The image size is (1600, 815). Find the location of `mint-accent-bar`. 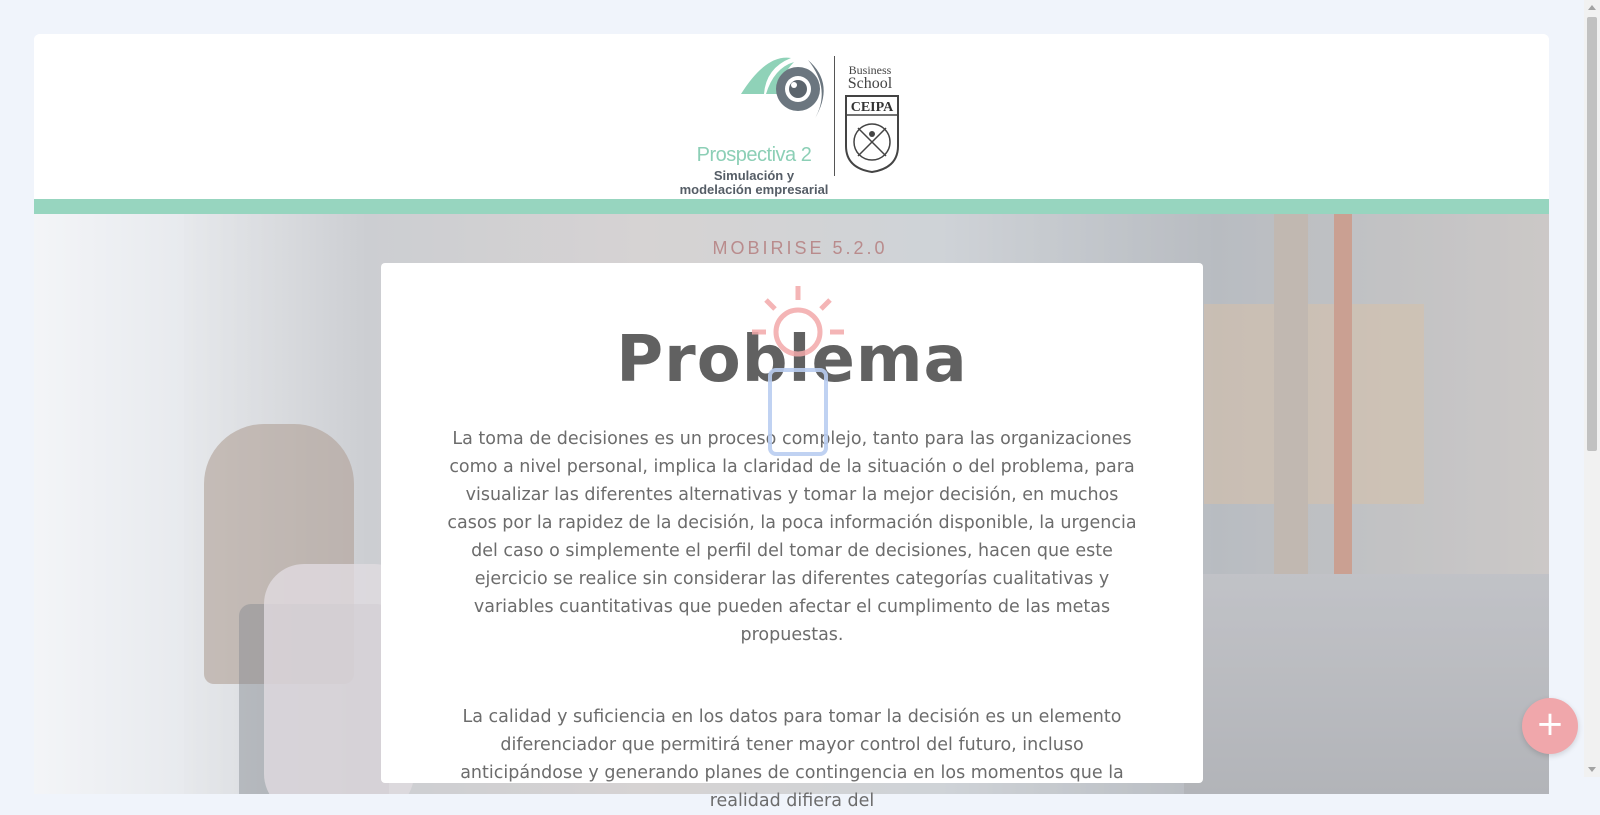

mint-accent-bar is located at coordinates (791, 206).